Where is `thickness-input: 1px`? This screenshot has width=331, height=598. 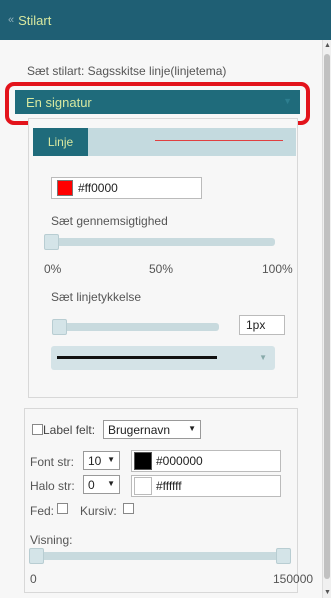
thickness-input: 1px is located at coordinates (262, 325).